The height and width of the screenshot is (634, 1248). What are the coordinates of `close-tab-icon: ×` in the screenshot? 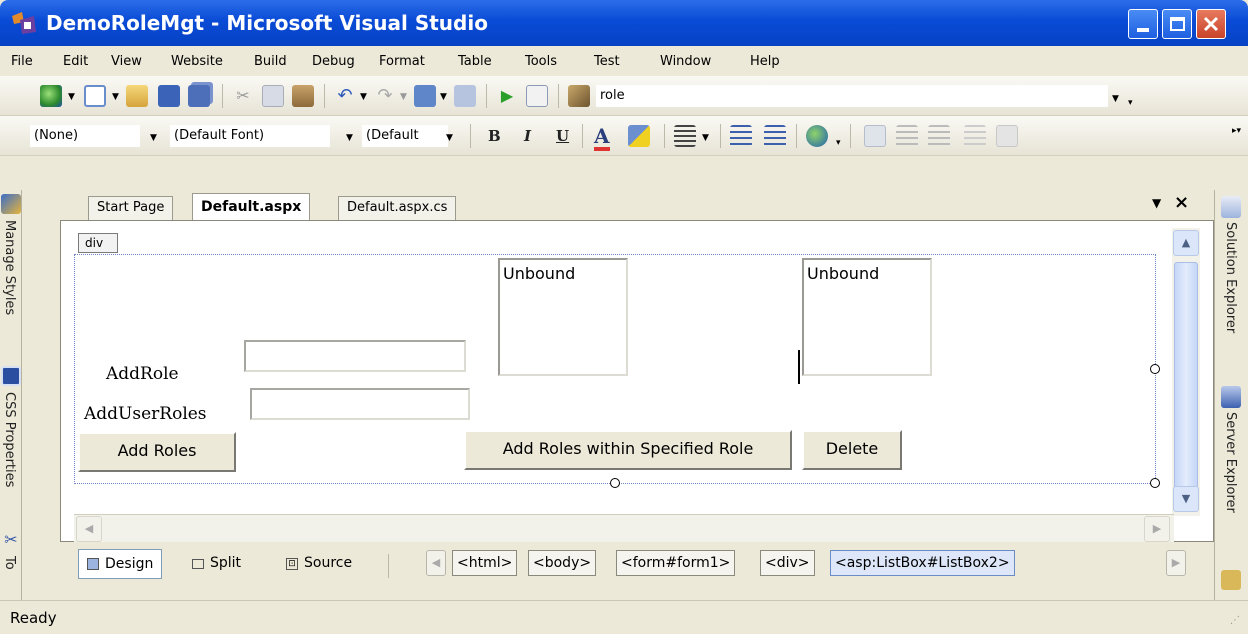 It's located at (1181, 202).